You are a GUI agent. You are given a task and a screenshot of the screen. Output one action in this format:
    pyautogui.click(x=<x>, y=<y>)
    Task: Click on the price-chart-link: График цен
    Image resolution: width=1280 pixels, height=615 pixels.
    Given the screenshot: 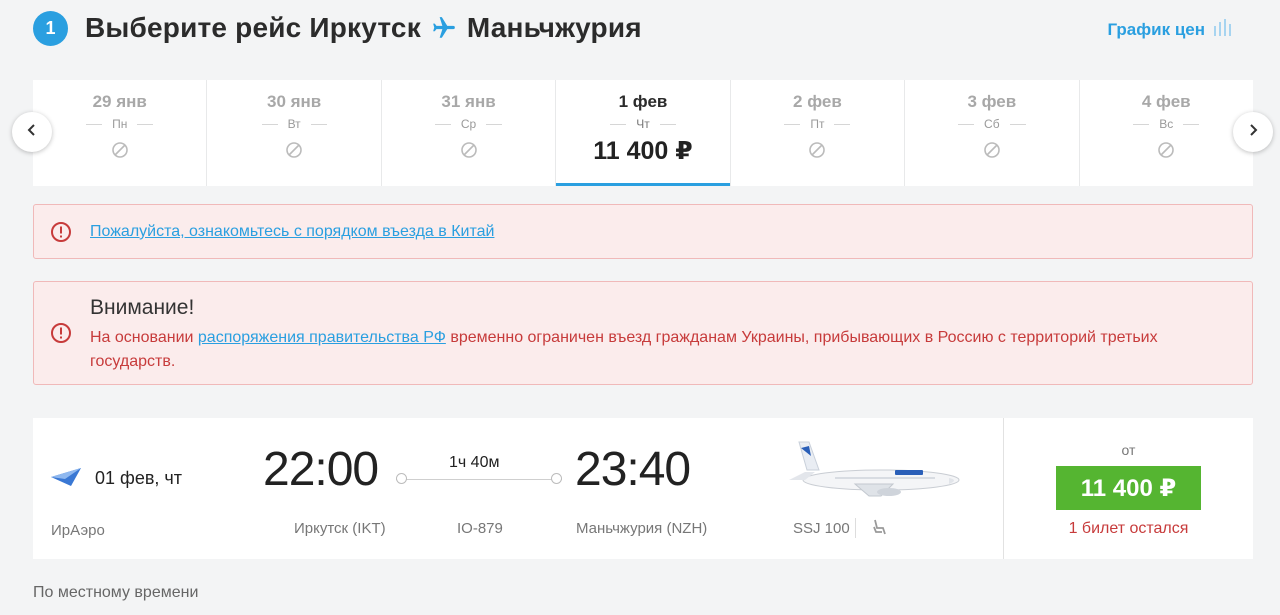 What is the action you would take?
    pyautogui.click(x=1171, y=29)
    